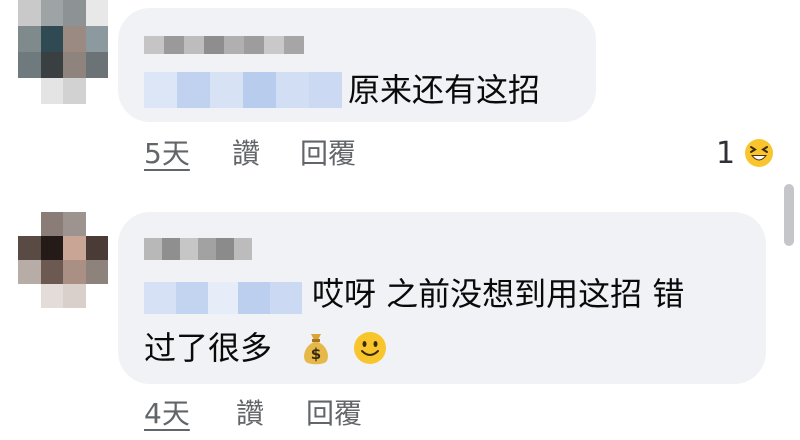 The height and width of the screenshot is (440, 800). I want to click on reaction-count: 1, so click(725, 154).